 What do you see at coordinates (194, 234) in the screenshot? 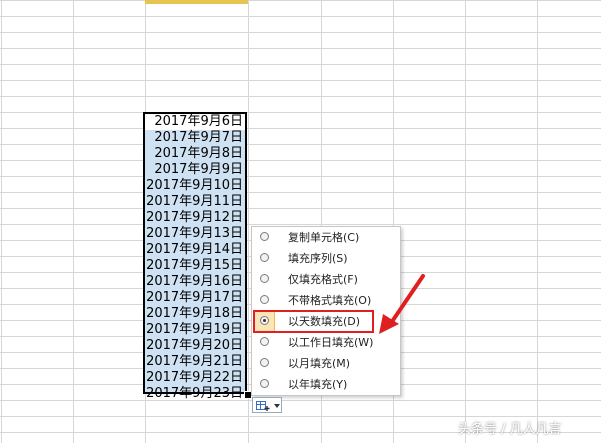
I see `date-cell: 2017年9月13日` at bounding box center [194, 234].